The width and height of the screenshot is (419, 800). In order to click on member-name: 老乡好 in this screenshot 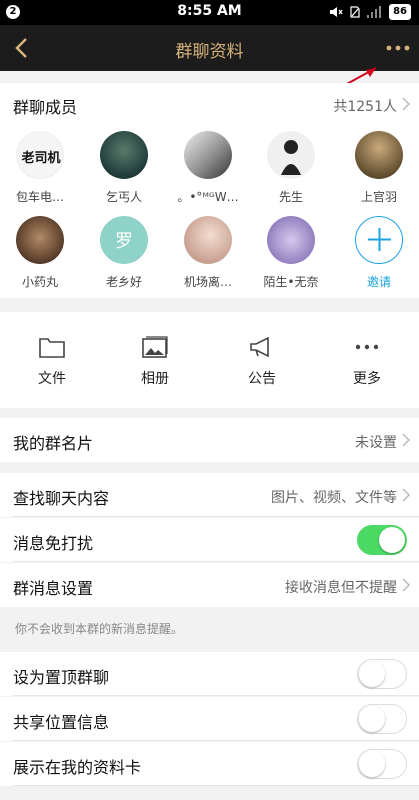, I will do `click(123, 282)`.